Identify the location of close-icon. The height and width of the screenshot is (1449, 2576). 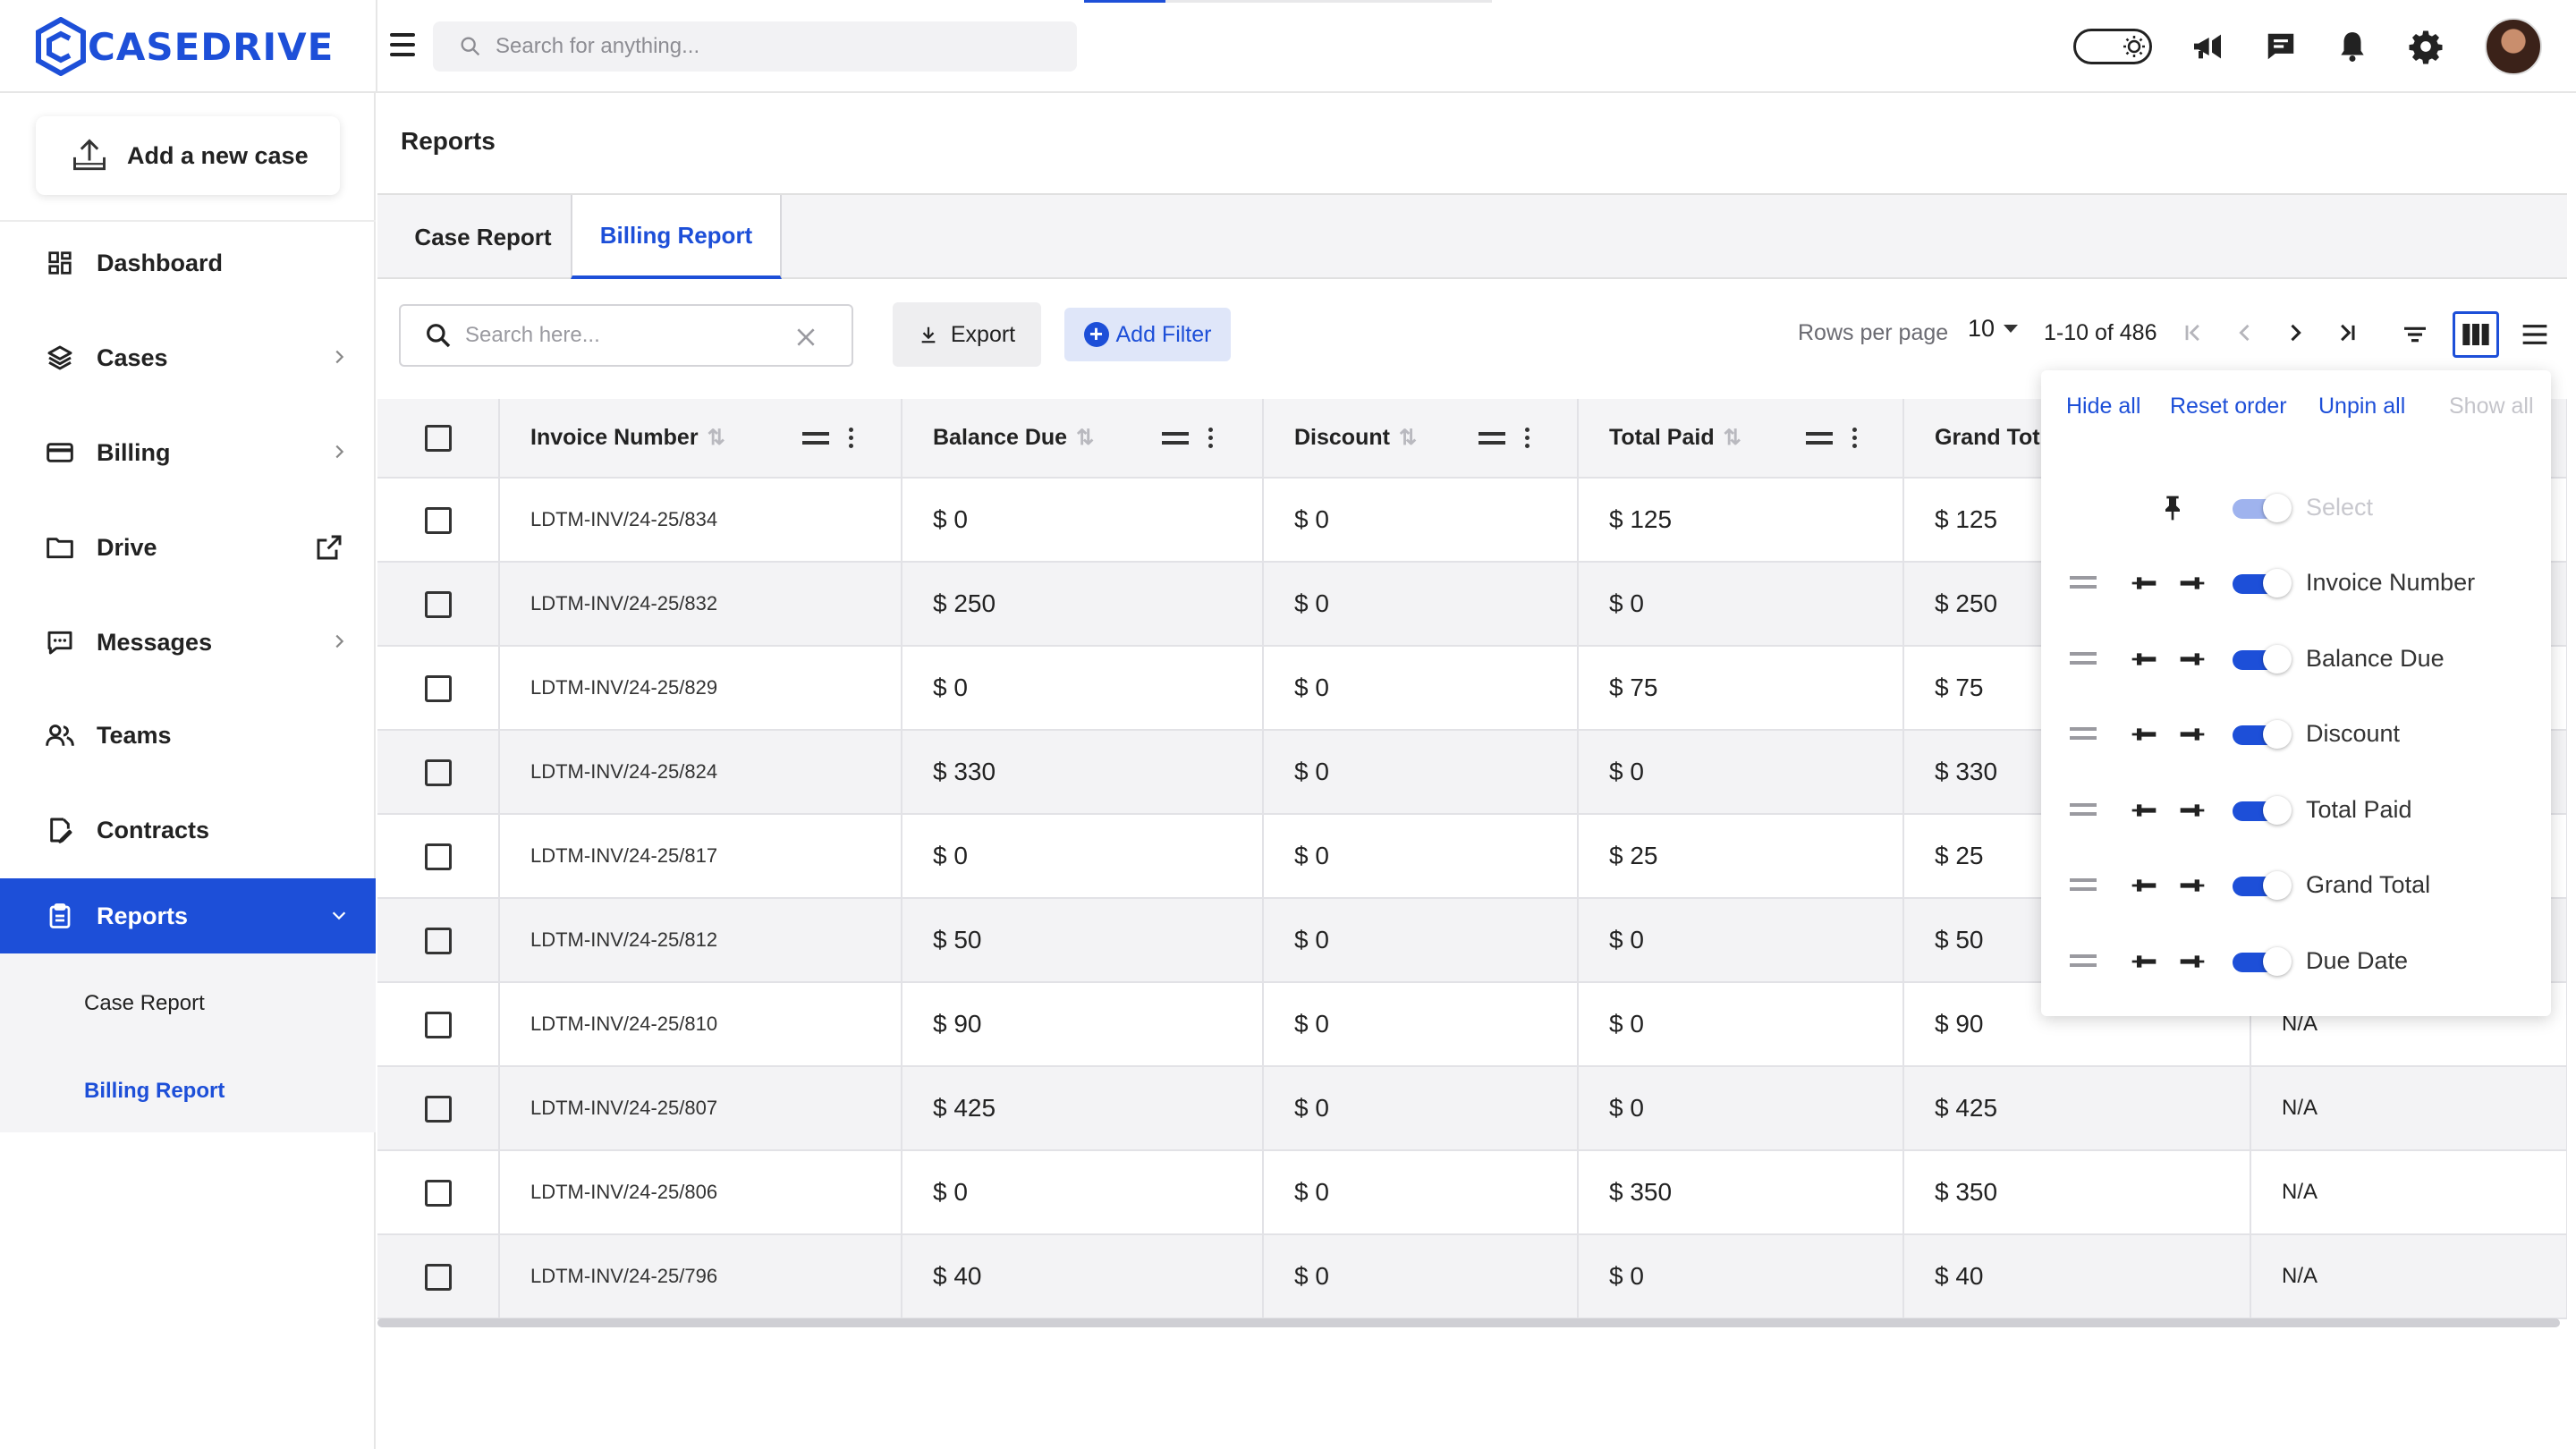
(806, 337).